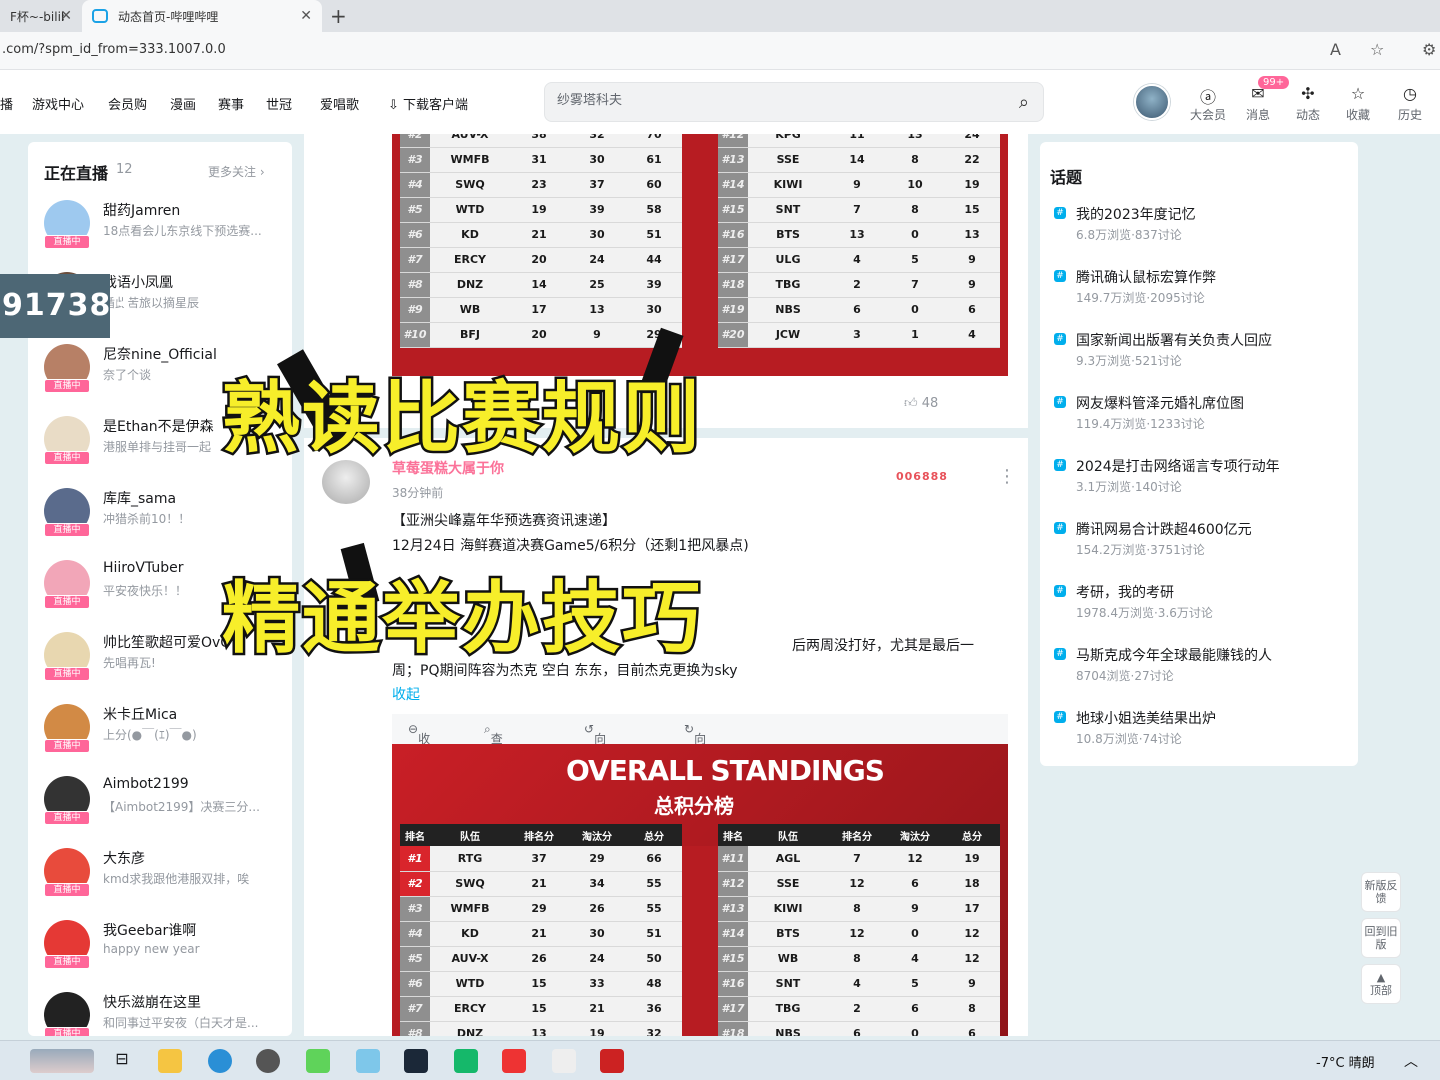  What do you see at coordinates (231, 103) in the screenshot?
I see `nav-match: 赛事` at bounding box center [231, 103].